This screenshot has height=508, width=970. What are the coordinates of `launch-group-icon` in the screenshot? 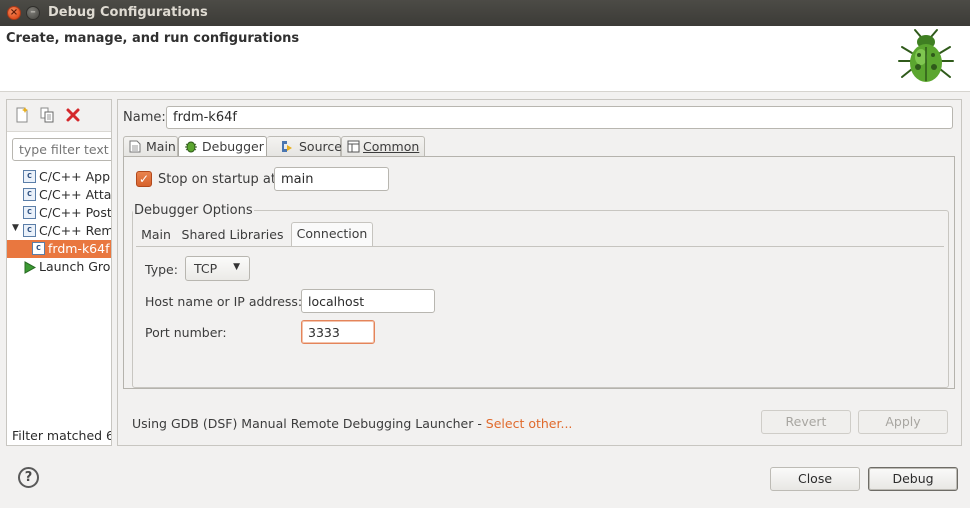 It's located at (30, 267).